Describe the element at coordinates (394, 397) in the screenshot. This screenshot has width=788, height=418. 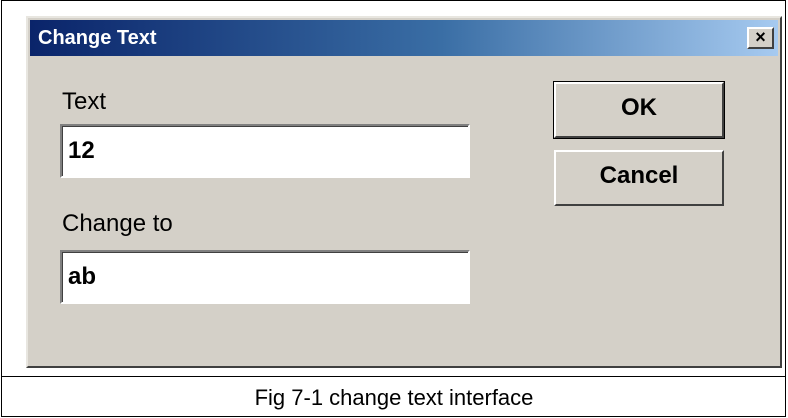
I see `figure-caption: Fig 7-1 change text interface` at that location.